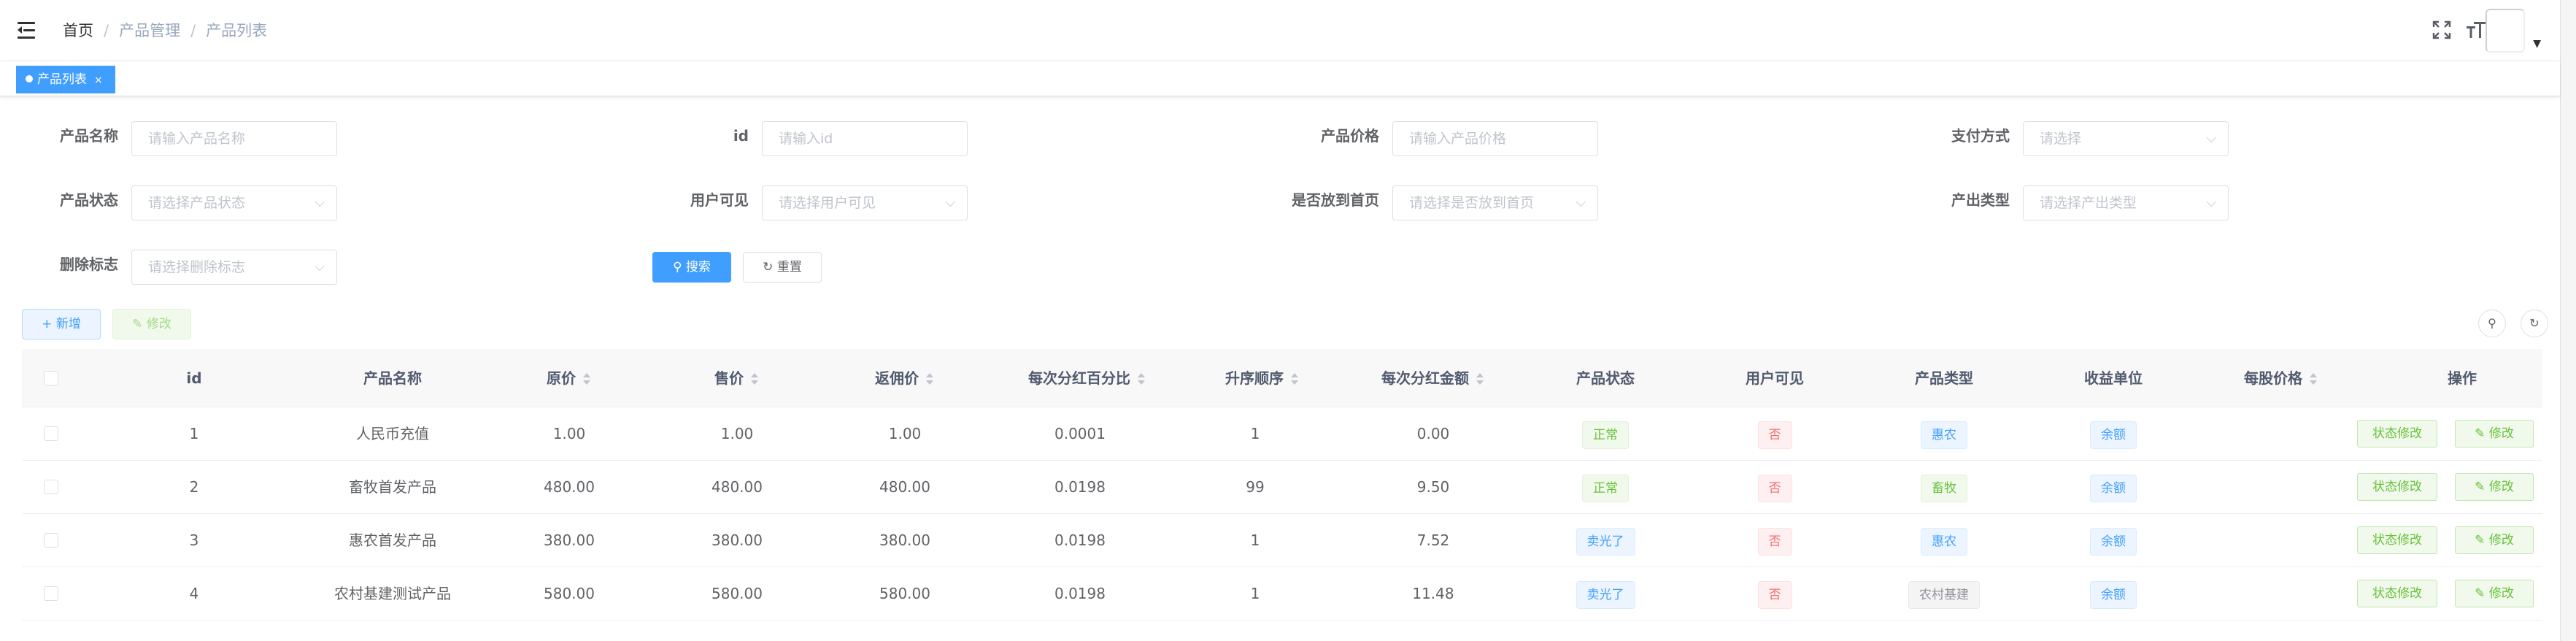  What do you see at coordinates (2281, 378) in the screenshot?
I see `th-share-price: 每股价格` at bounding box center [2281, 378].